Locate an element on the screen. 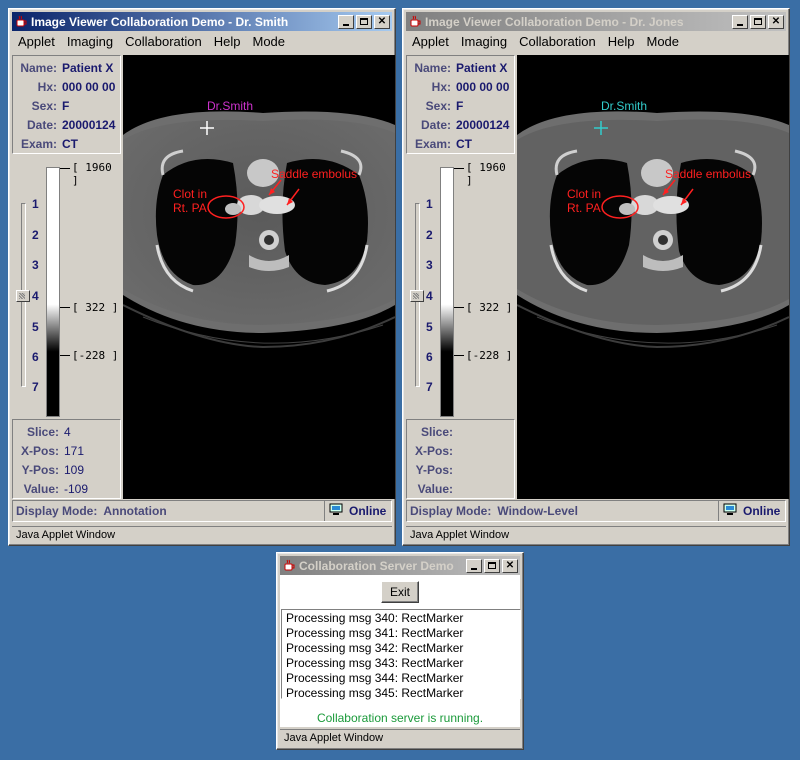  log-line: Processing msg 341: RectMarker is located at coordinates (375, 633).